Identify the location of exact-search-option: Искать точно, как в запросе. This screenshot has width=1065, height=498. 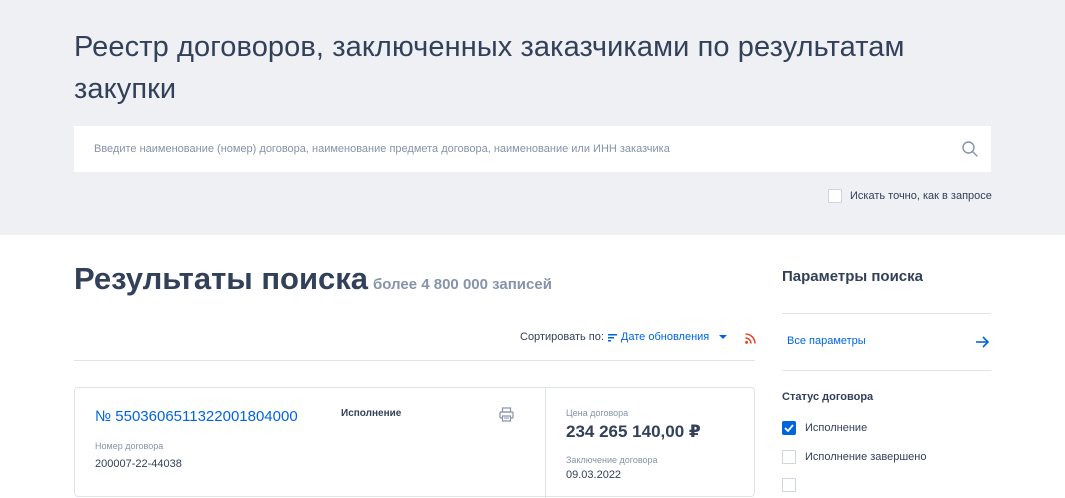
(910, 196).